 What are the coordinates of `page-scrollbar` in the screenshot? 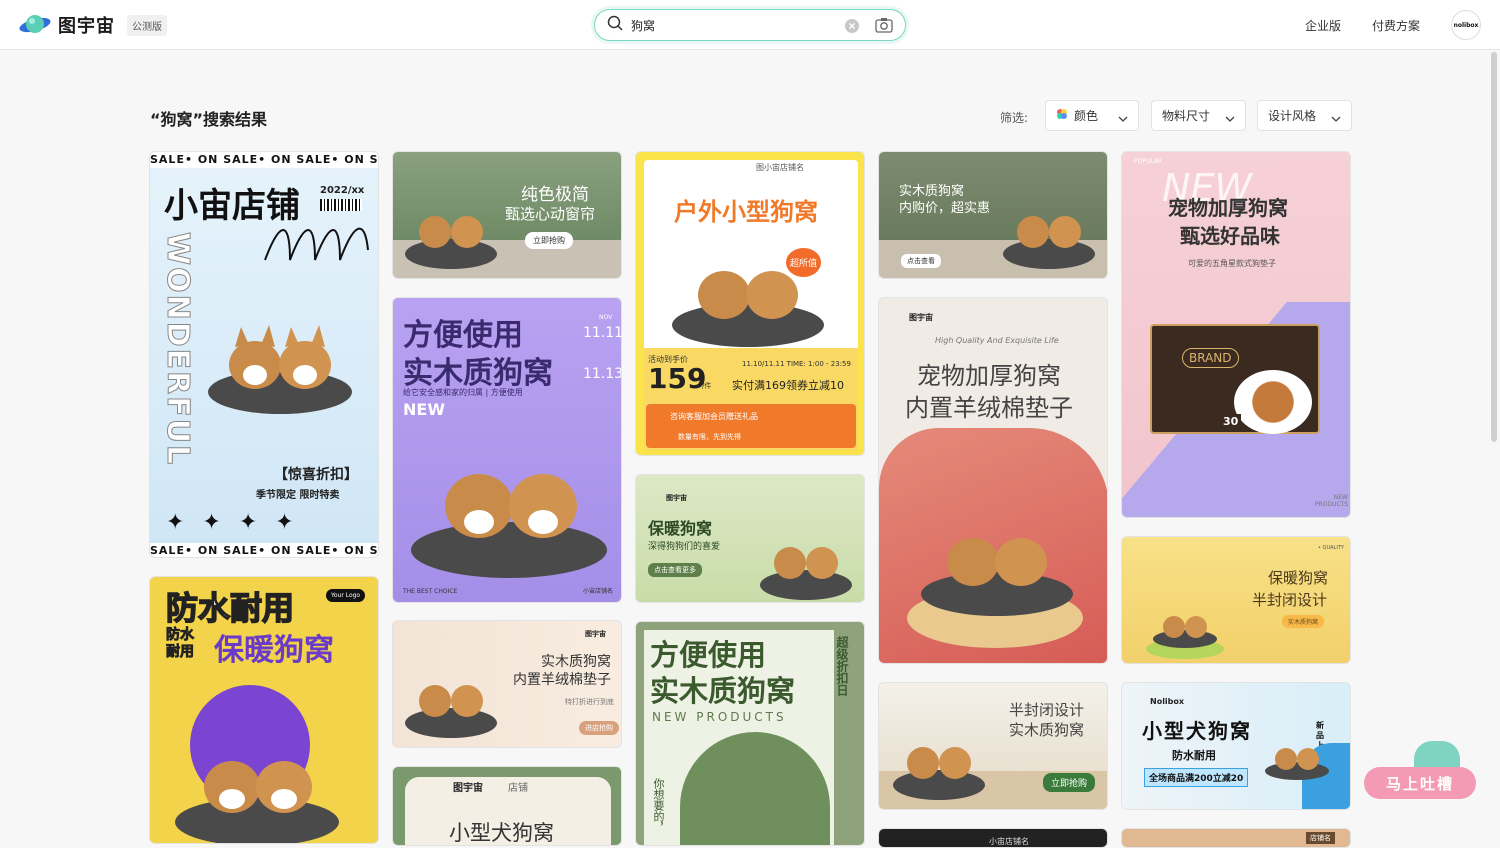 It's located at (1494, 247).